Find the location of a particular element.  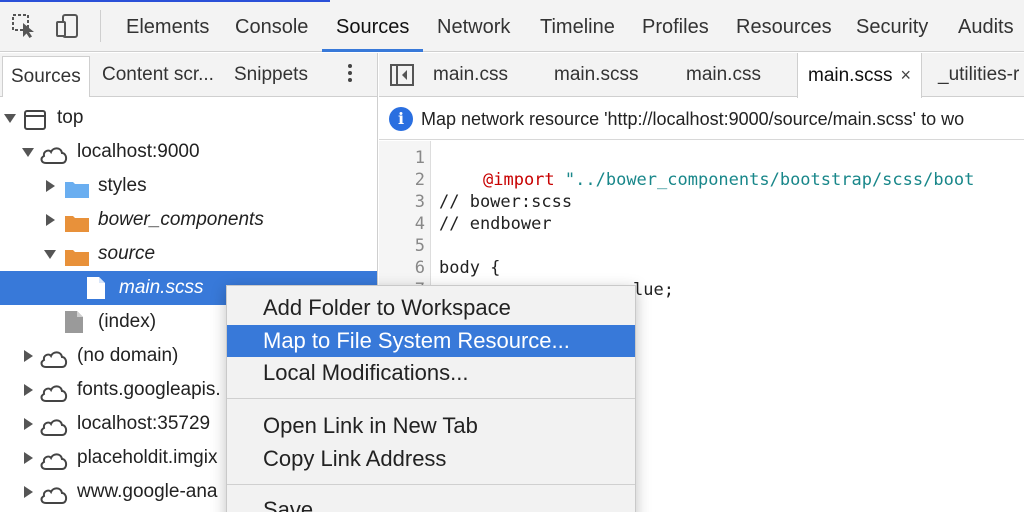

tree-item-label: fonts.googleapis. is located at coordinates (149, 389).